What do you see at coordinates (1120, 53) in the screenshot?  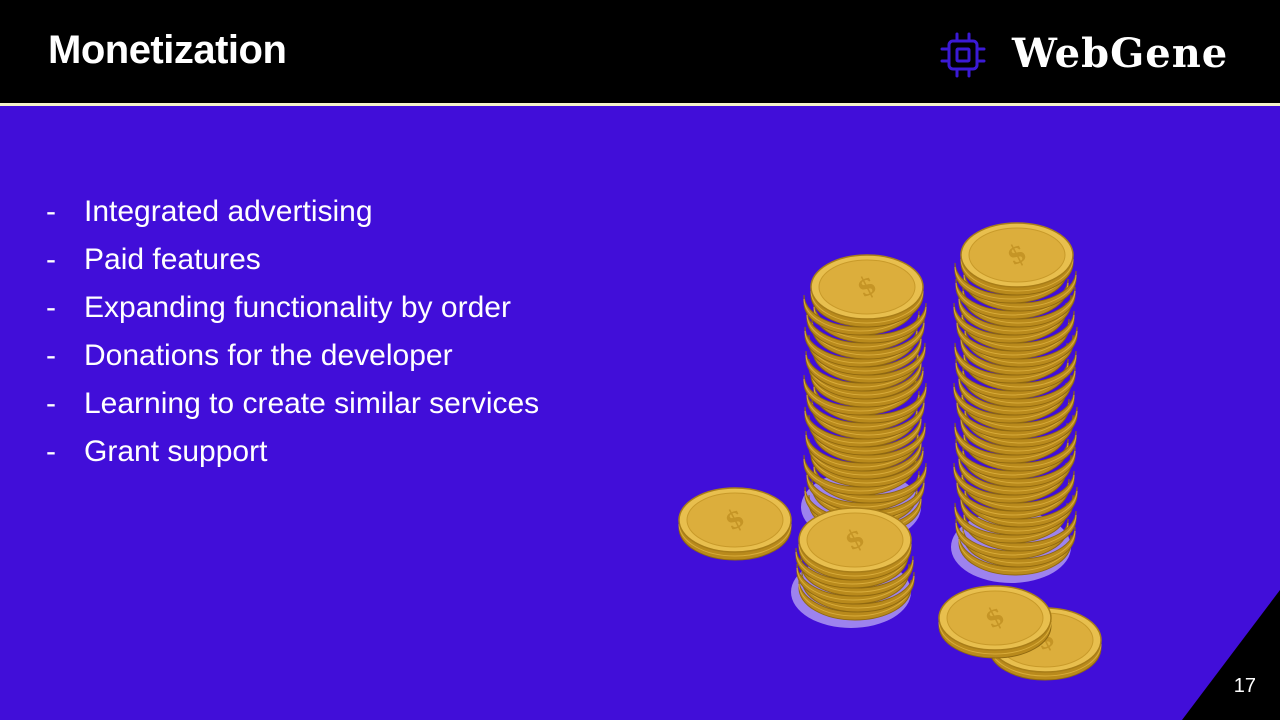 I see `logo-text: WebGene` at bounding box center [1120, 53].